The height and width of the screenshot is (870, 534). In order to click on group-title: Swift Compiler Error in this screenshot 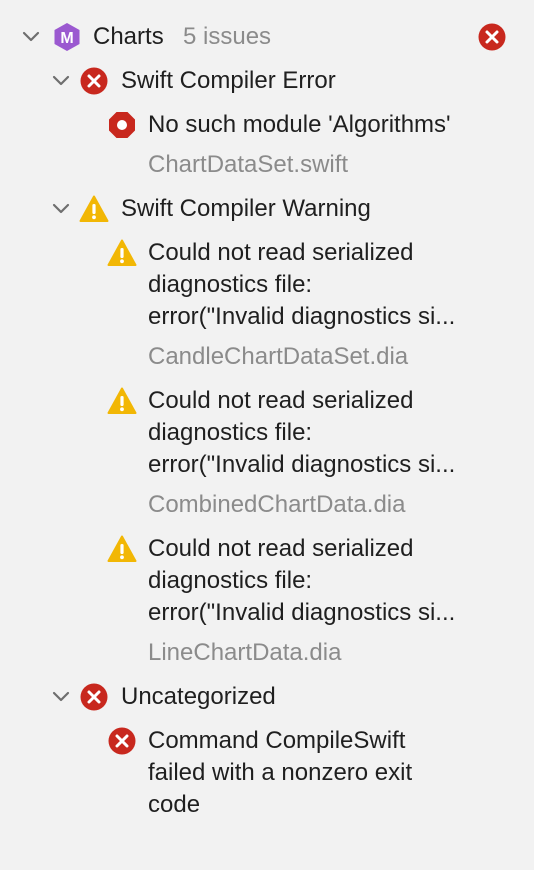, I will do `click(228, 80)`.